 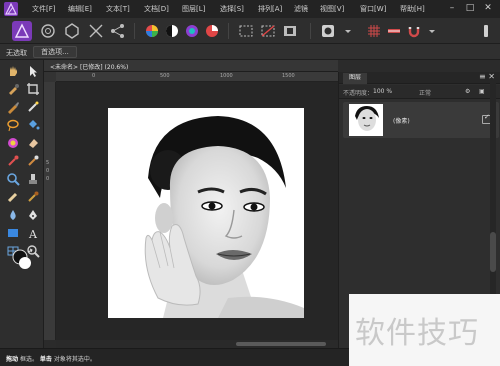 I want to click on layer-controls: 不透明度： 100 % 正常 ⚙ ▣, so click(x=419, y=92).